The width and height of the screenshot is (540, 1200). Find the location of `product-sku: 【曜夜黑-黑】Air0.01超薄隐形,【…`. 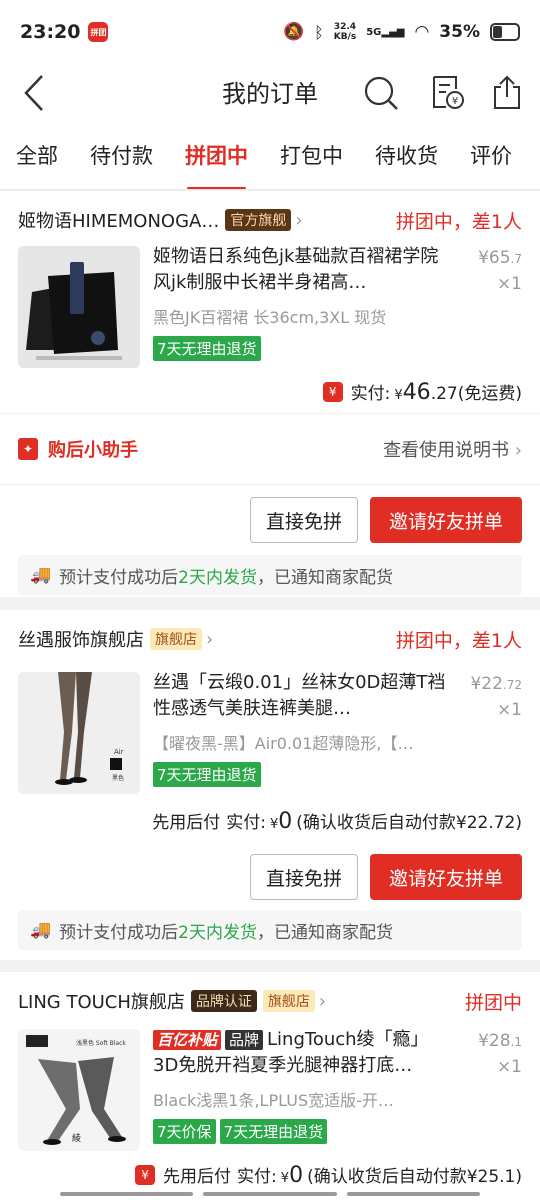

product-sku: 【曜夜黑-黑】Air0.01超薄隐形,【… is located at coordinates (283, 743).